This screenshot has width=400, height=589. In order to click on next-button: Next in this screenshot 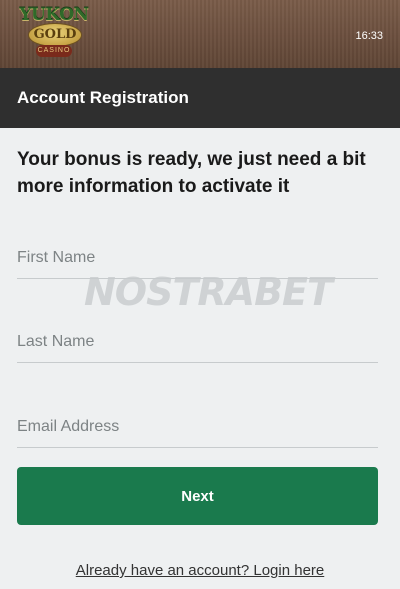, I will do `click(197, 496)`.